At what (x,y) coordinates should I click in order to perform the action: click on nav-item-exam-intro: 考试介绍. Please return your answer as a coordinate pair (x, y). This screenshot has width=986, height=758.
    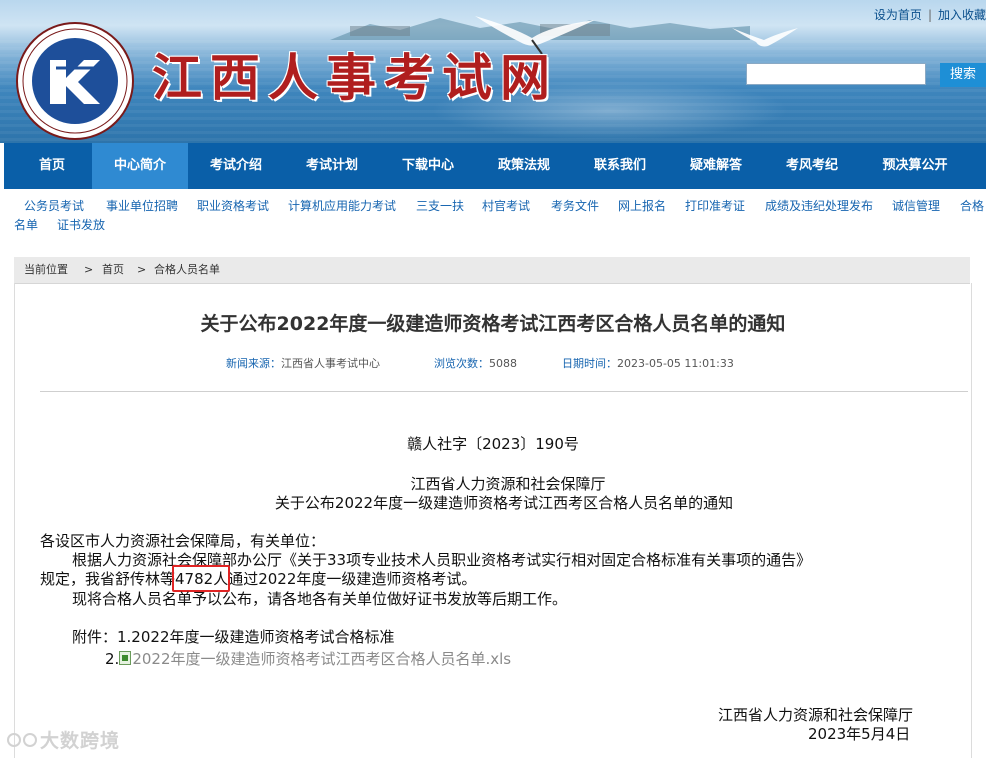
    Looking at the image, I should click on (236, 166).